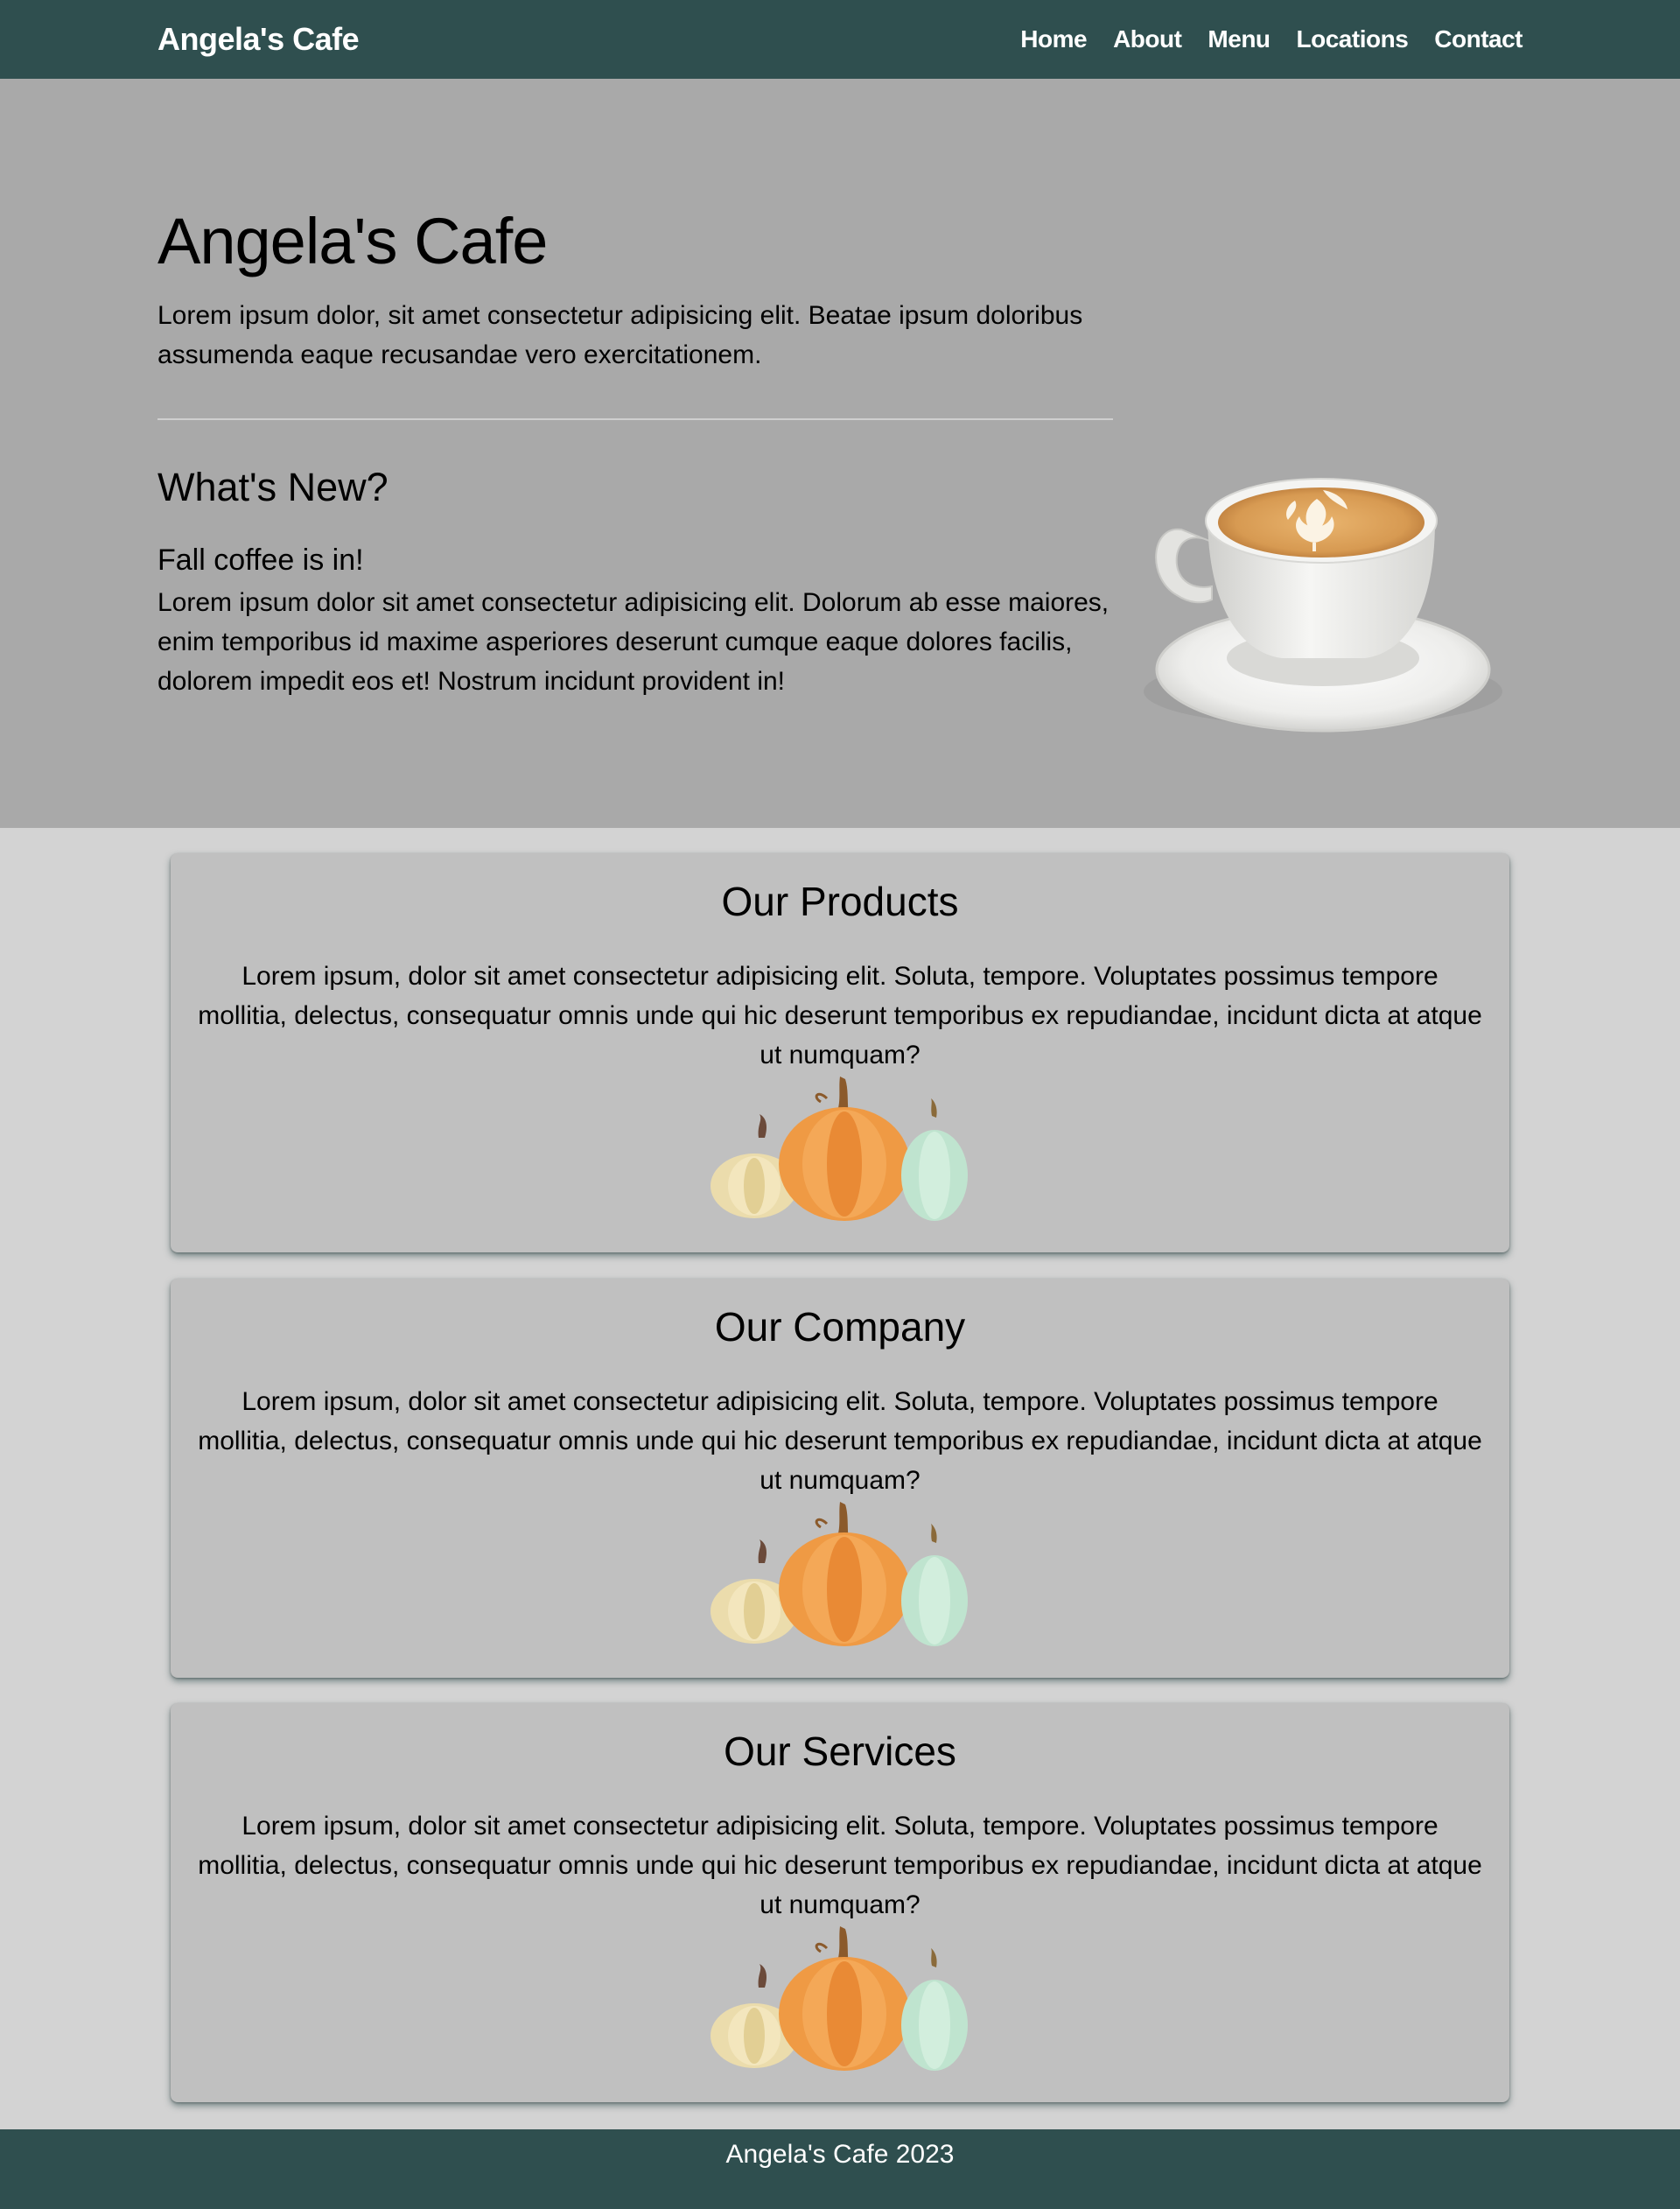  I want to click on footer-text: Angela's Cafe 2023, so click(840, 2154).